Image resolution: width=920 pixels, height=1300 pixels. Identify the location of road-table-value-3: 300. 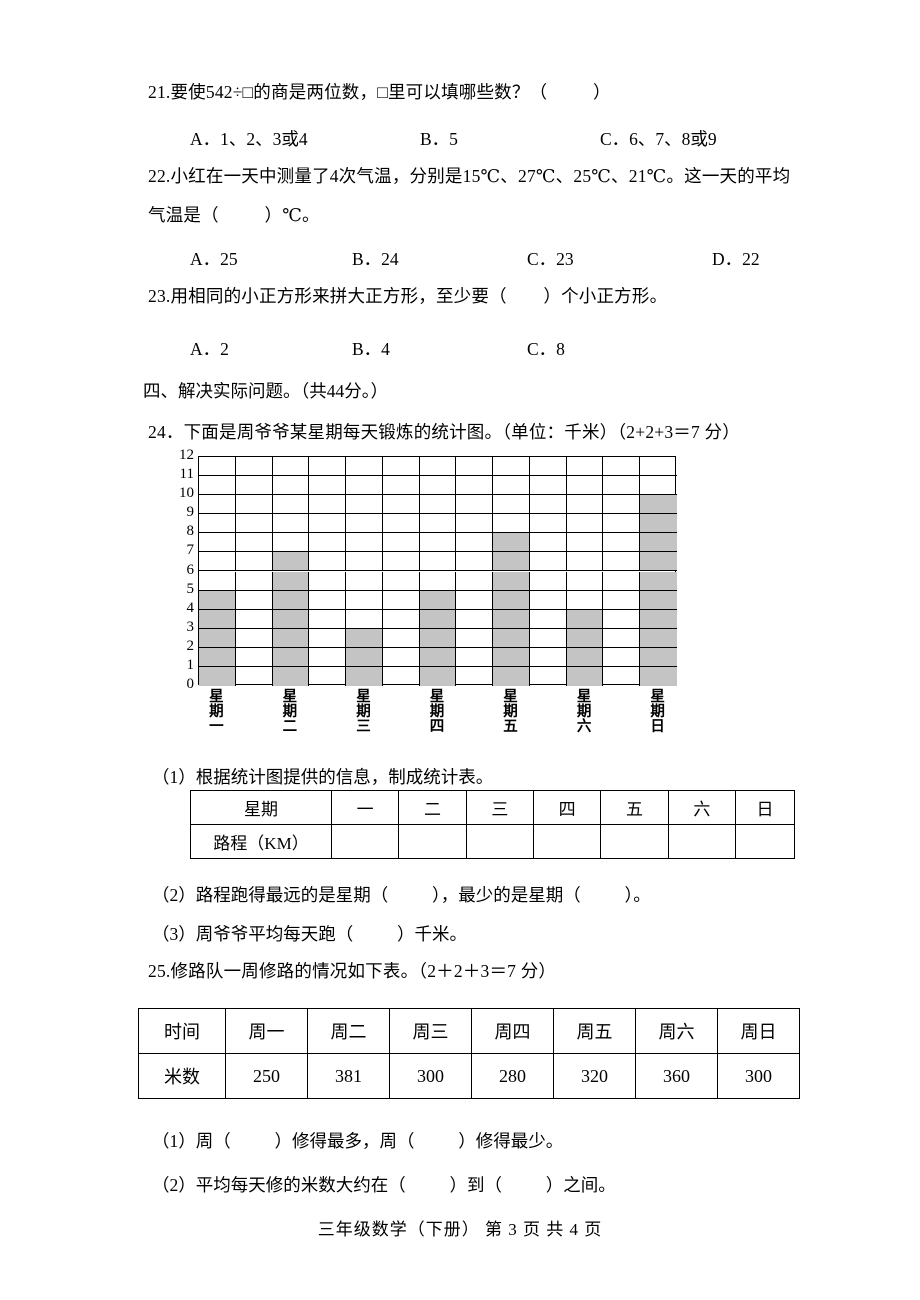
(430, 1076).